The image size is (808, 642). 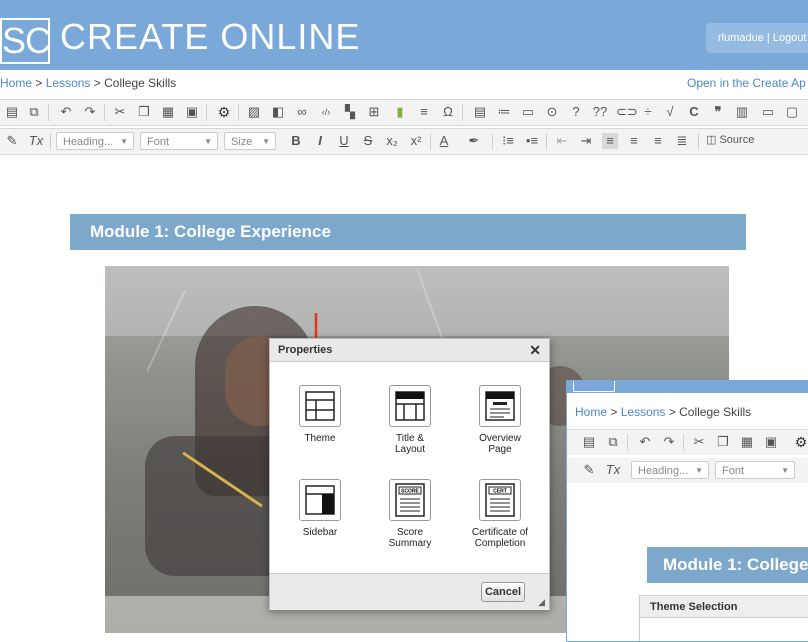 What do you see at coordinates (320, 414) in the screenshot?
I see `option-theme: Theme` at bounding box center [320, 414].